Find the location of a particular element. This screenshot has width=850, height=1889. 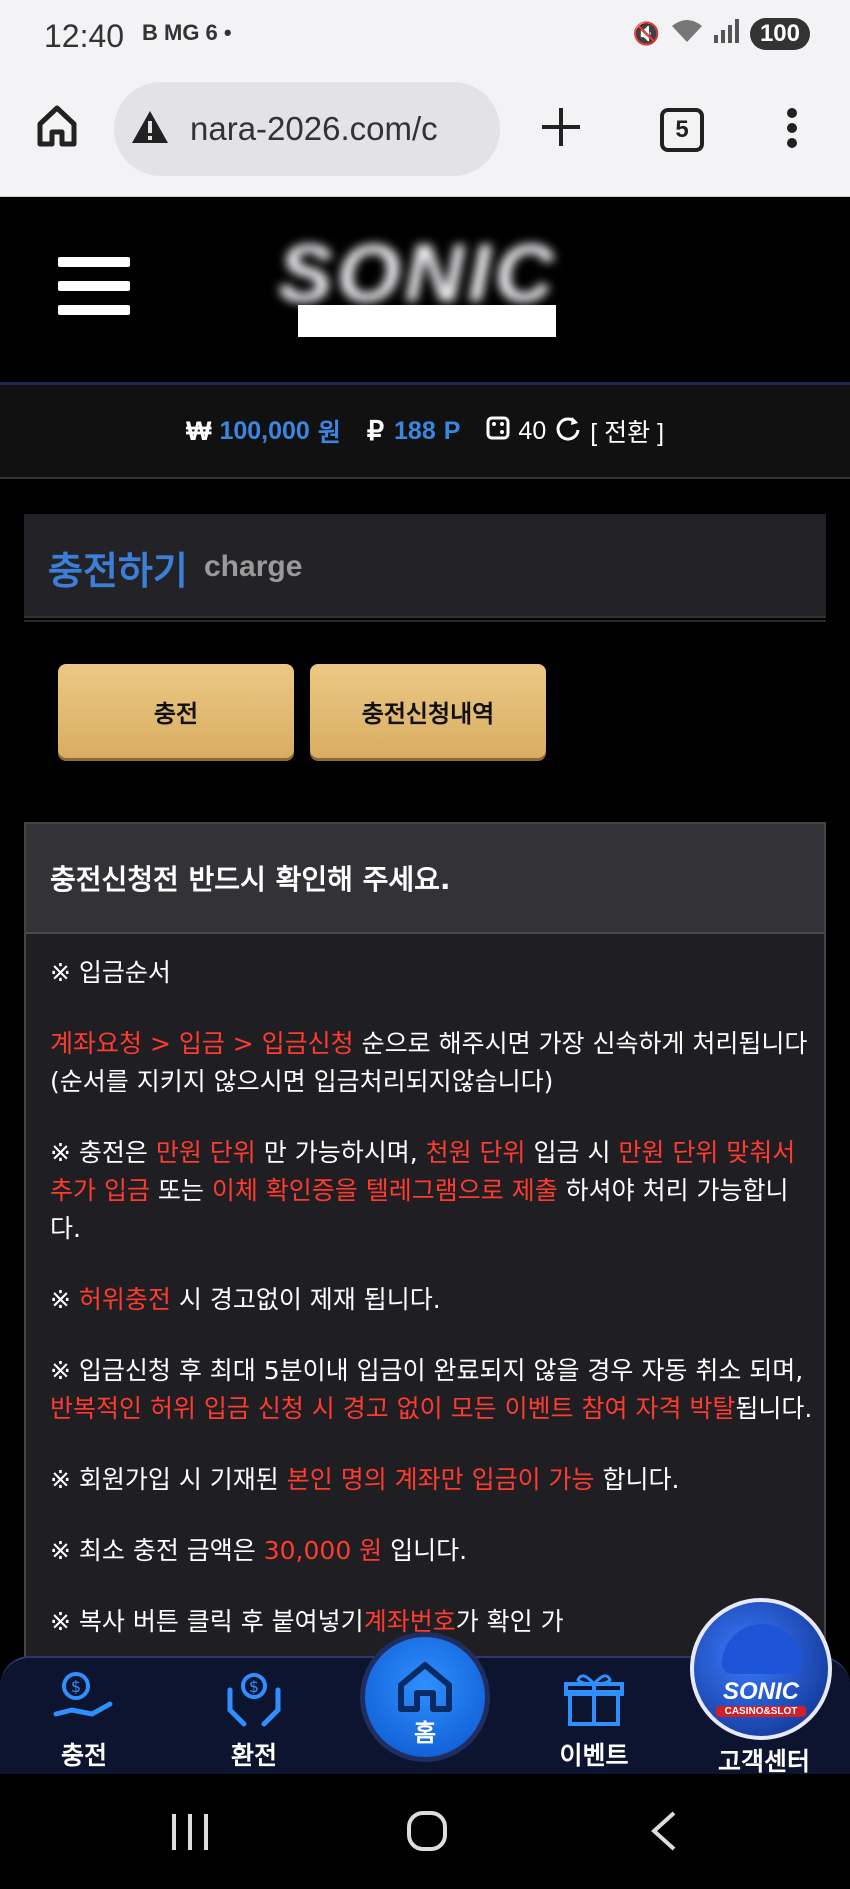

url-text: nara-2026.com/c is located at coordinates (335, 129).